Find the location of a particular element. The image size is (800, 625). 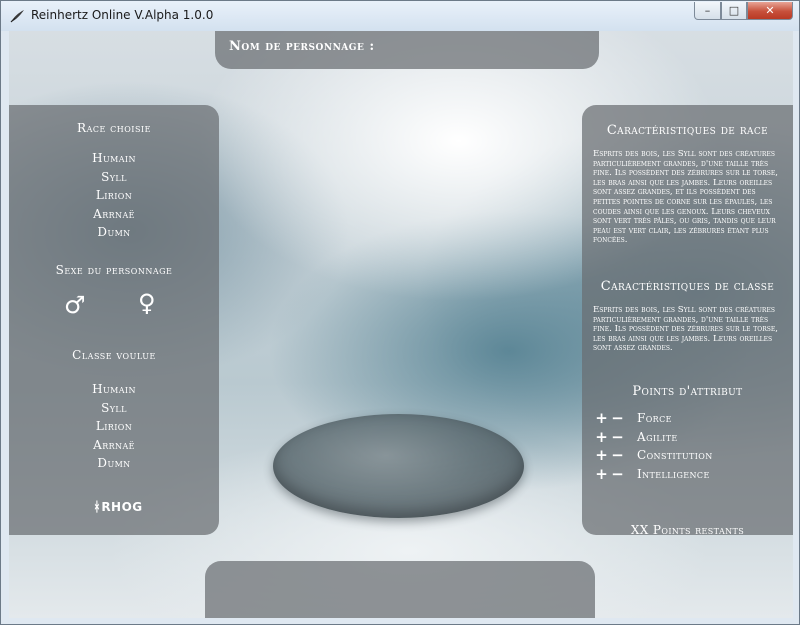

intelligence-decrease-button: − is located at coordinates (617, 474).